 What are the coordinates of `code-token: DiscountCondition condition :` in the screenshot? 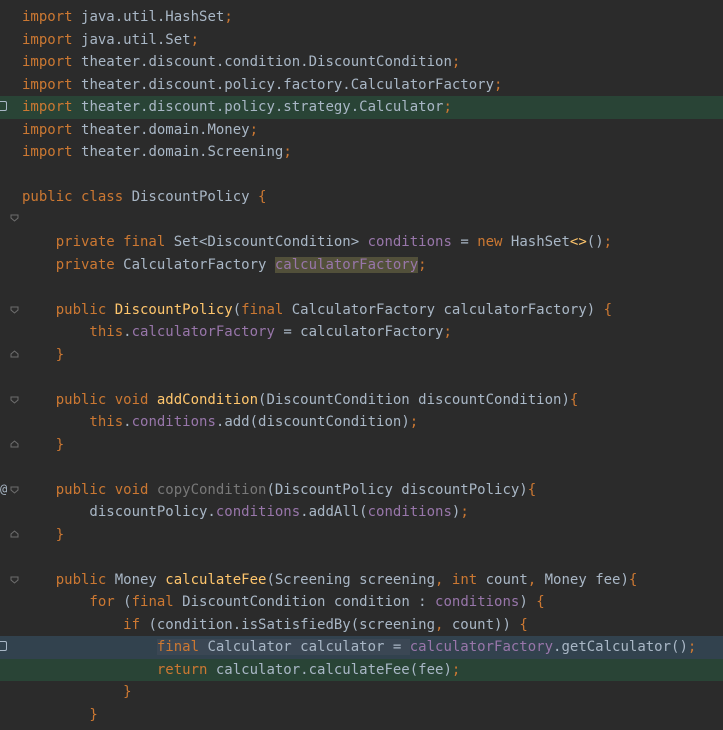 It's located at (309, 602).